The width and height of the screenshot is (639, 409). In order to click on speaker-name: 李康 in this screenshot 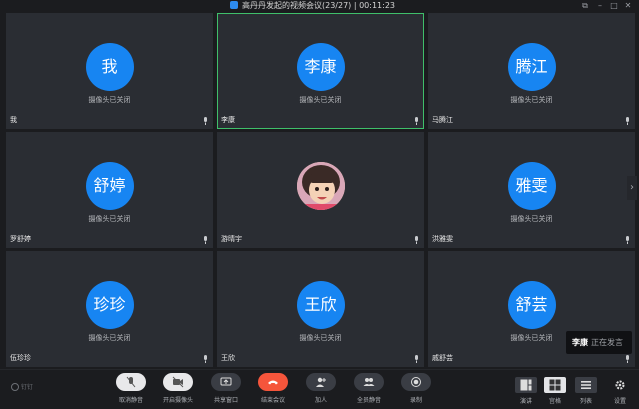, I will do `click(580, 342)`.